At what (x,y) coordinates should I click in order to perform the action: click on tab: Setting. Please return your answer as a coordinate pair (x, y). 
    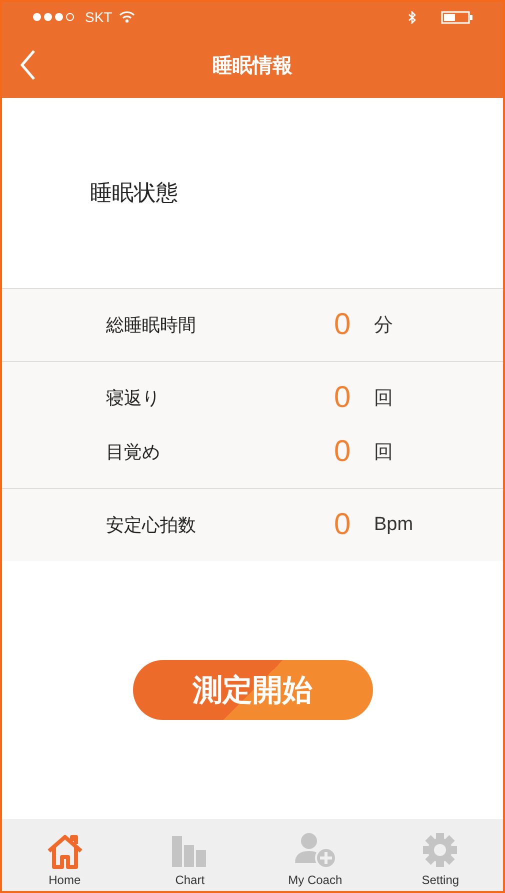
    Looking at the image, I should click on (440, 855).